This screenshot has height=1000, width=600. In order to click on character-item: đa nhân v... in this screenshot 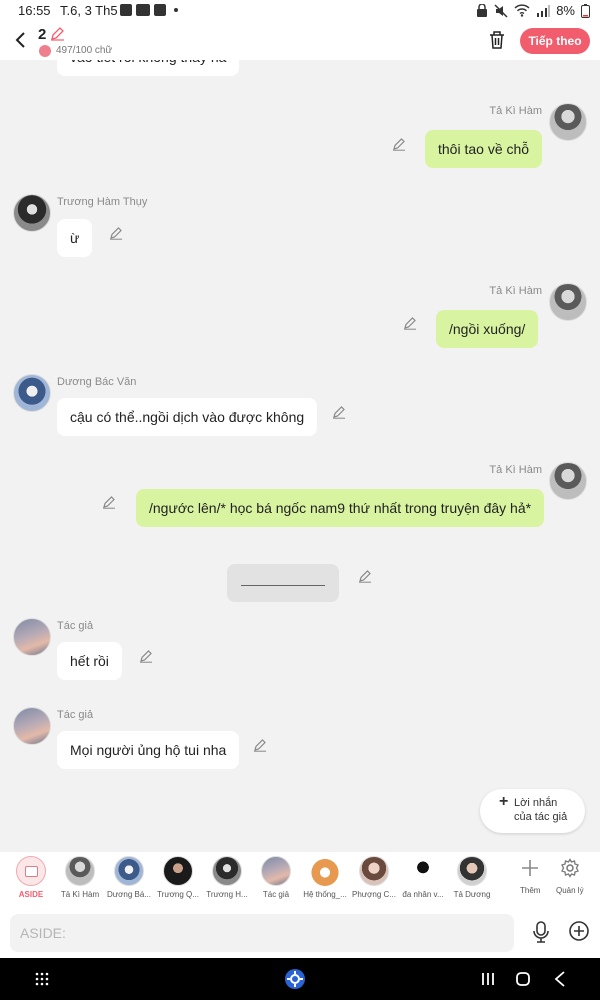, I will do `click(423, 877)`.